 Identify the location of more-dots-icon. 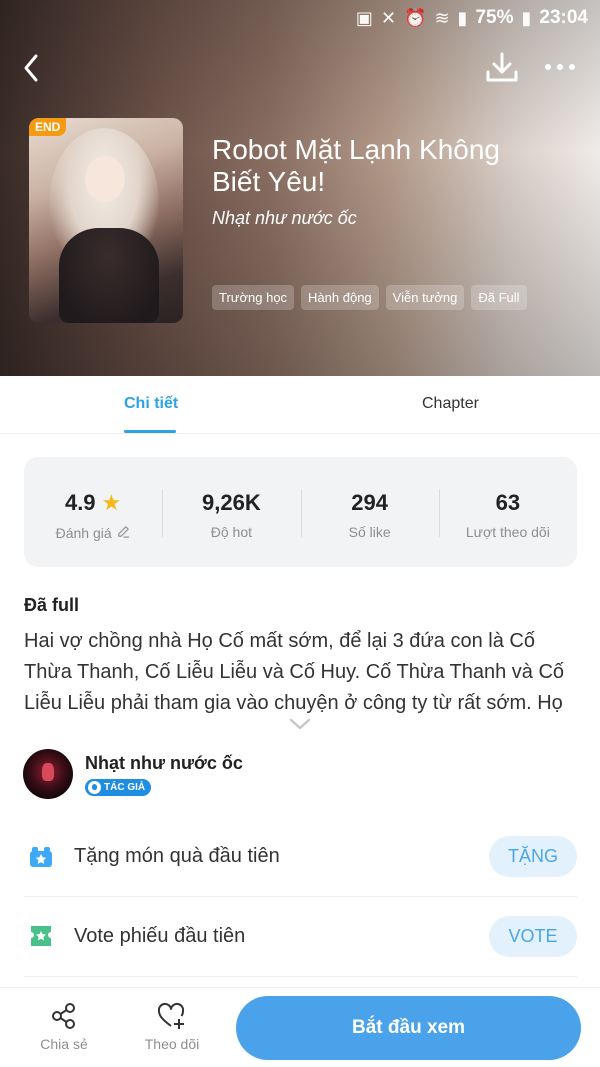
(560, 67).